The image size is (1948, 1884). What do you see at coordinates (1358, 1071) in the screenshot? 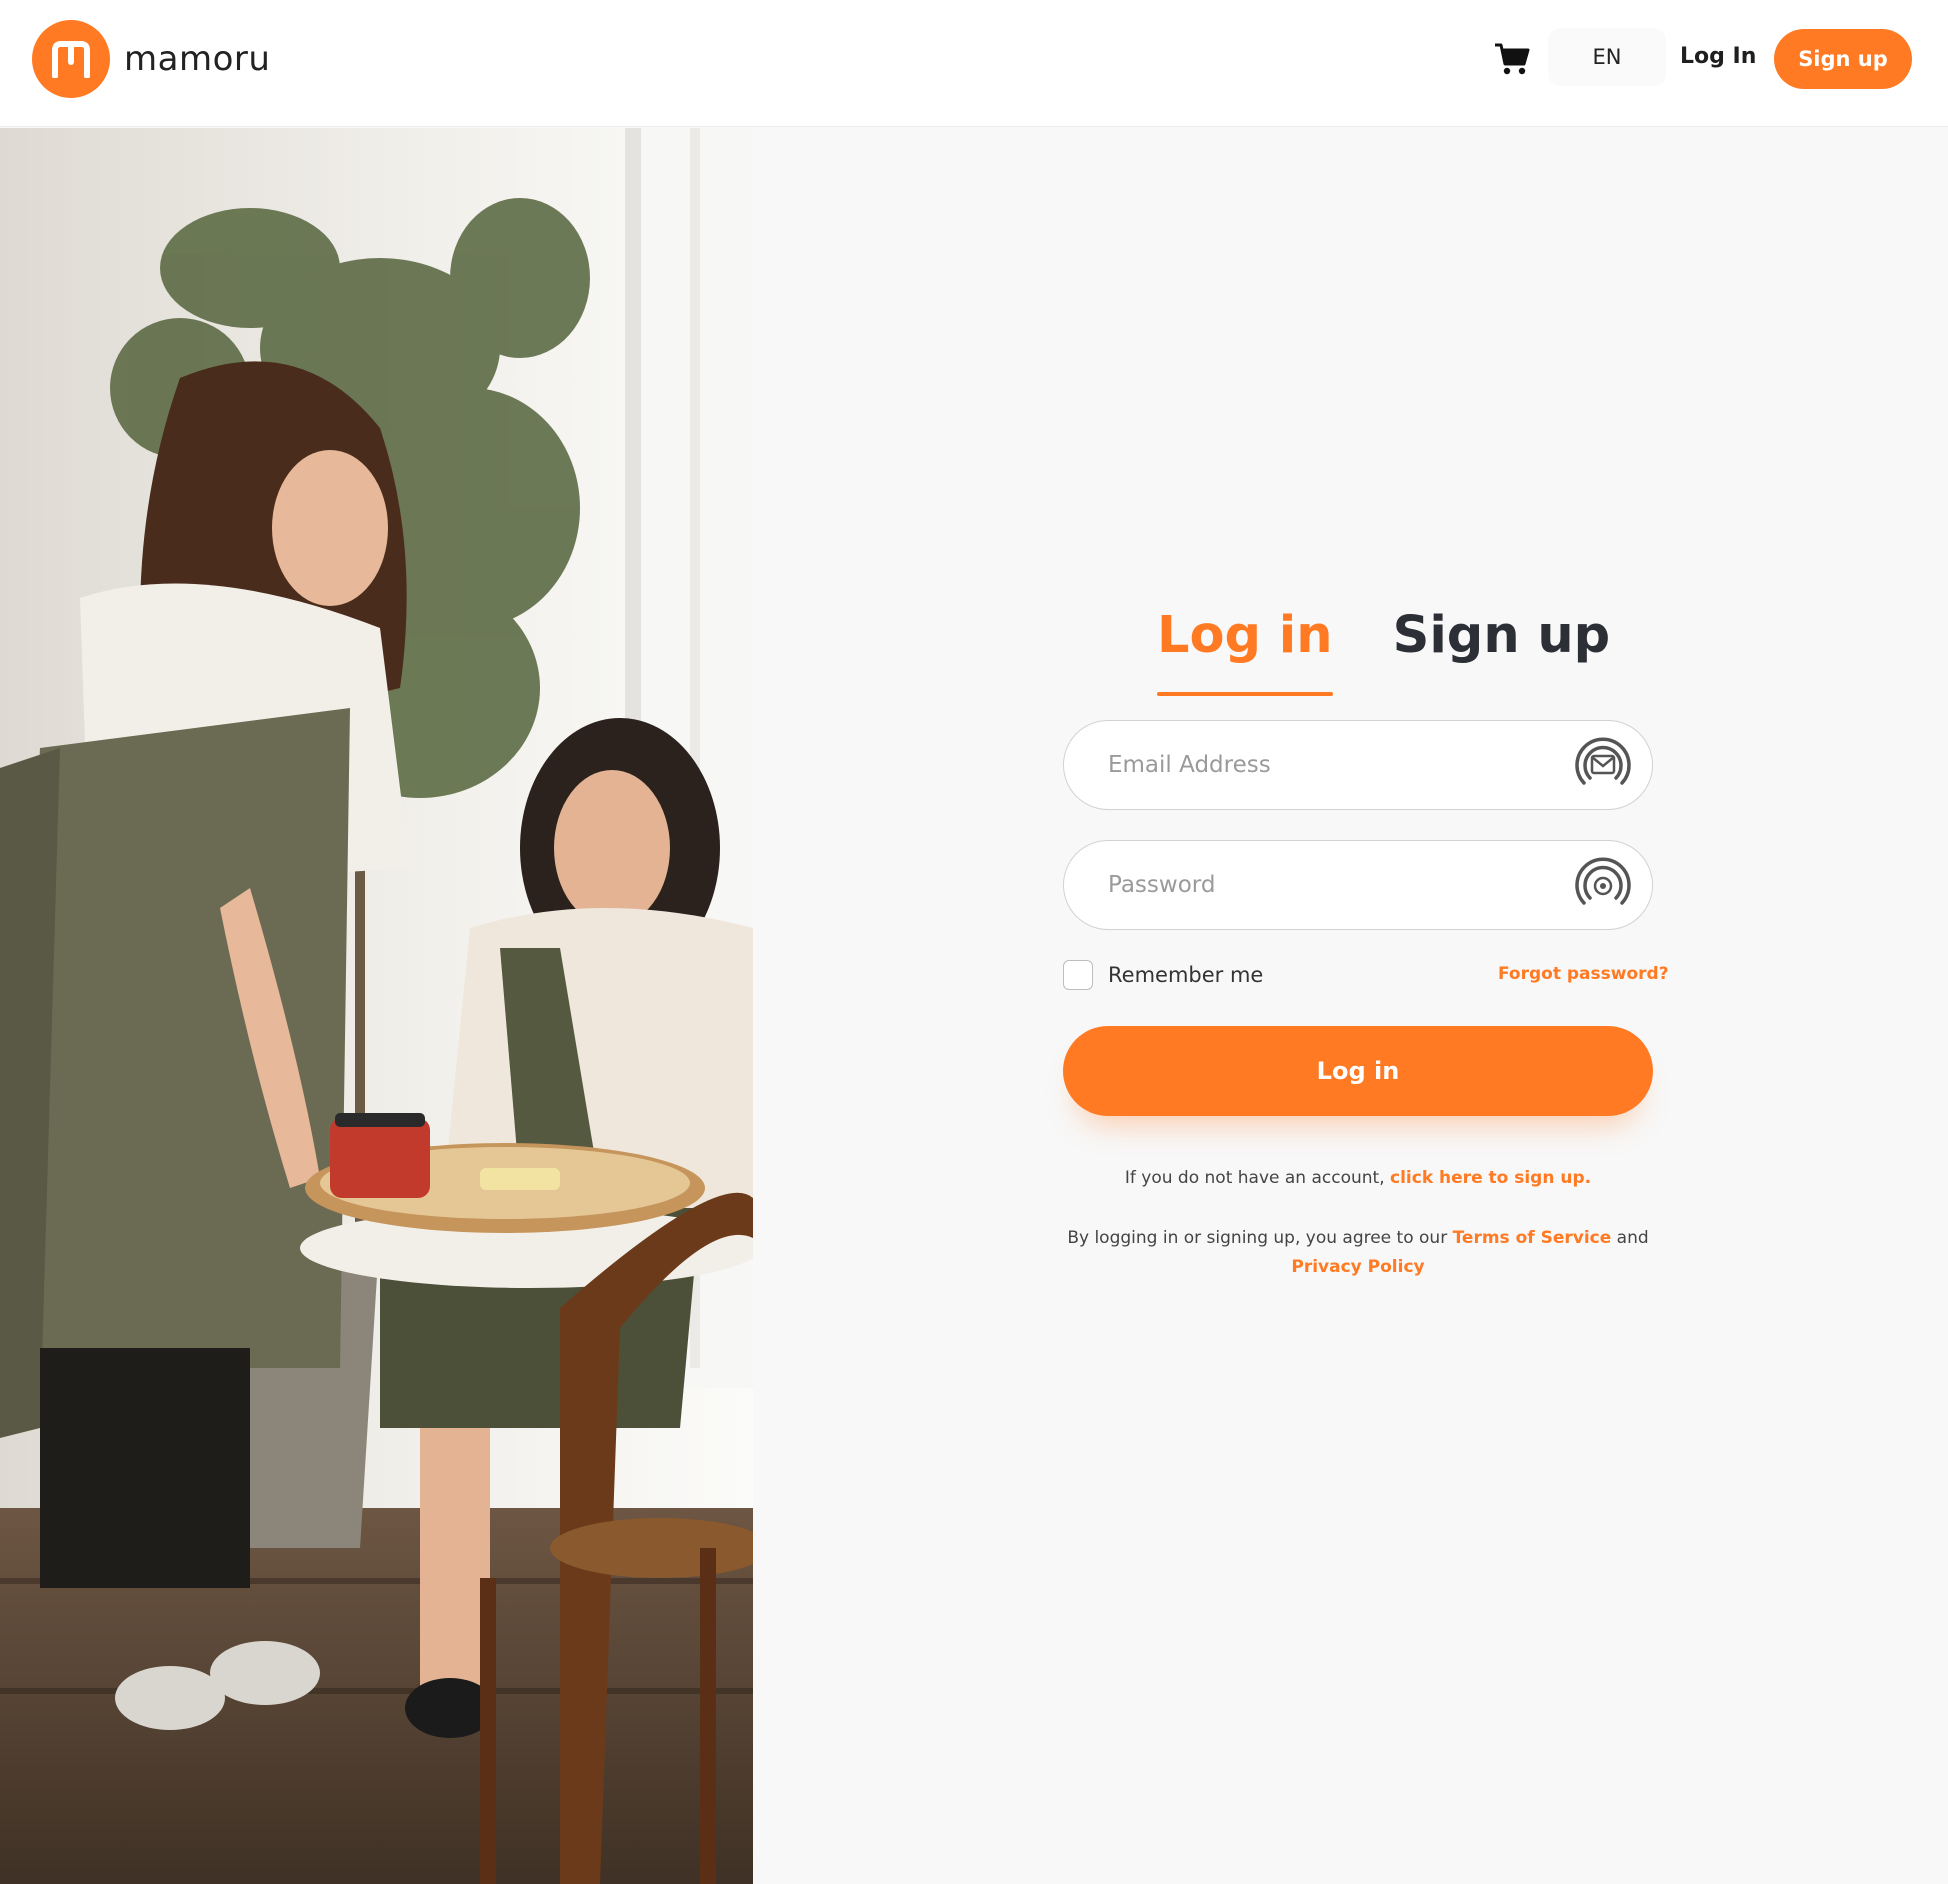
I see `login-submit-button: Log in` at bounding box center [1358, 1071].